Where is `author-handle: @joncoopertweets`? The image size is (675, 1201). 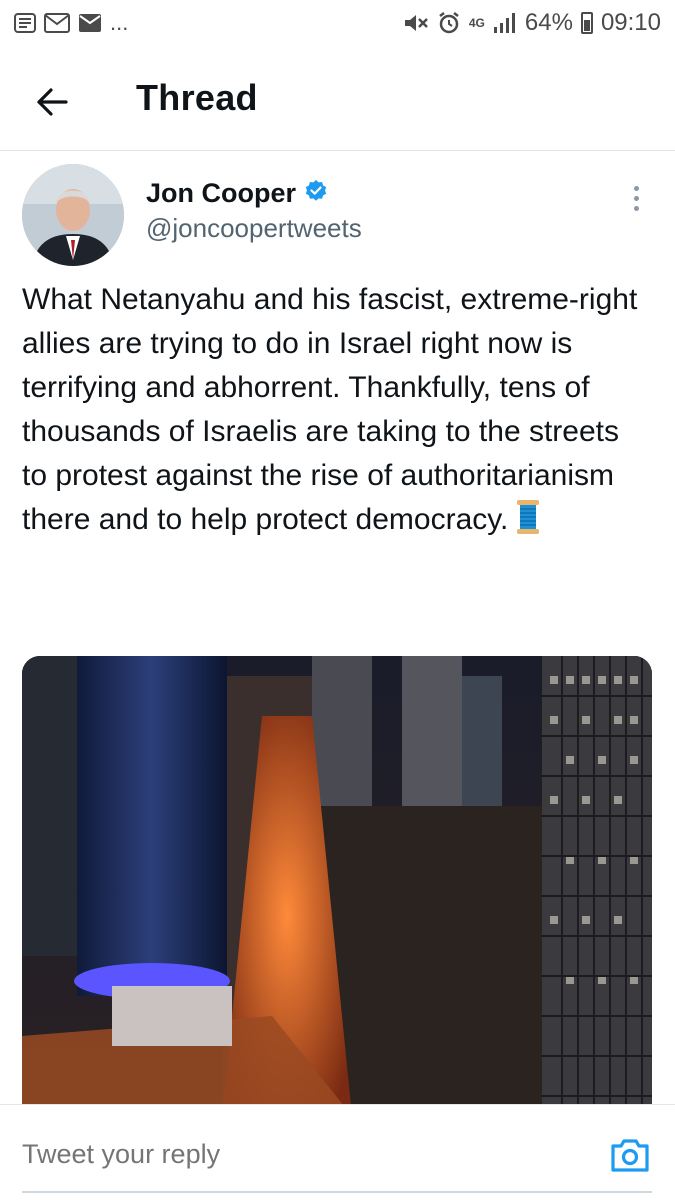
author-handle: @joncoopertweets is located at coordinates (254, 228).